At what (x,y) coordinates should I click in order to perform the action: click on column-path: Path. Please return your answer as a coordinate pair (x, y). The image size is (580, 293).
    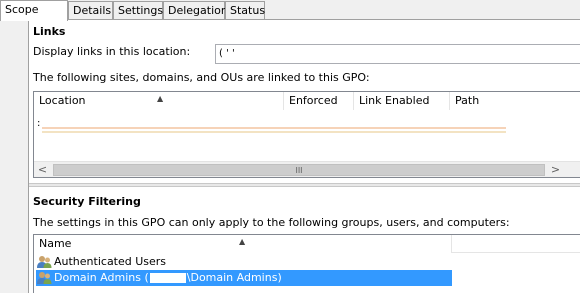
    Looking at the image, I should click on (515, 101).